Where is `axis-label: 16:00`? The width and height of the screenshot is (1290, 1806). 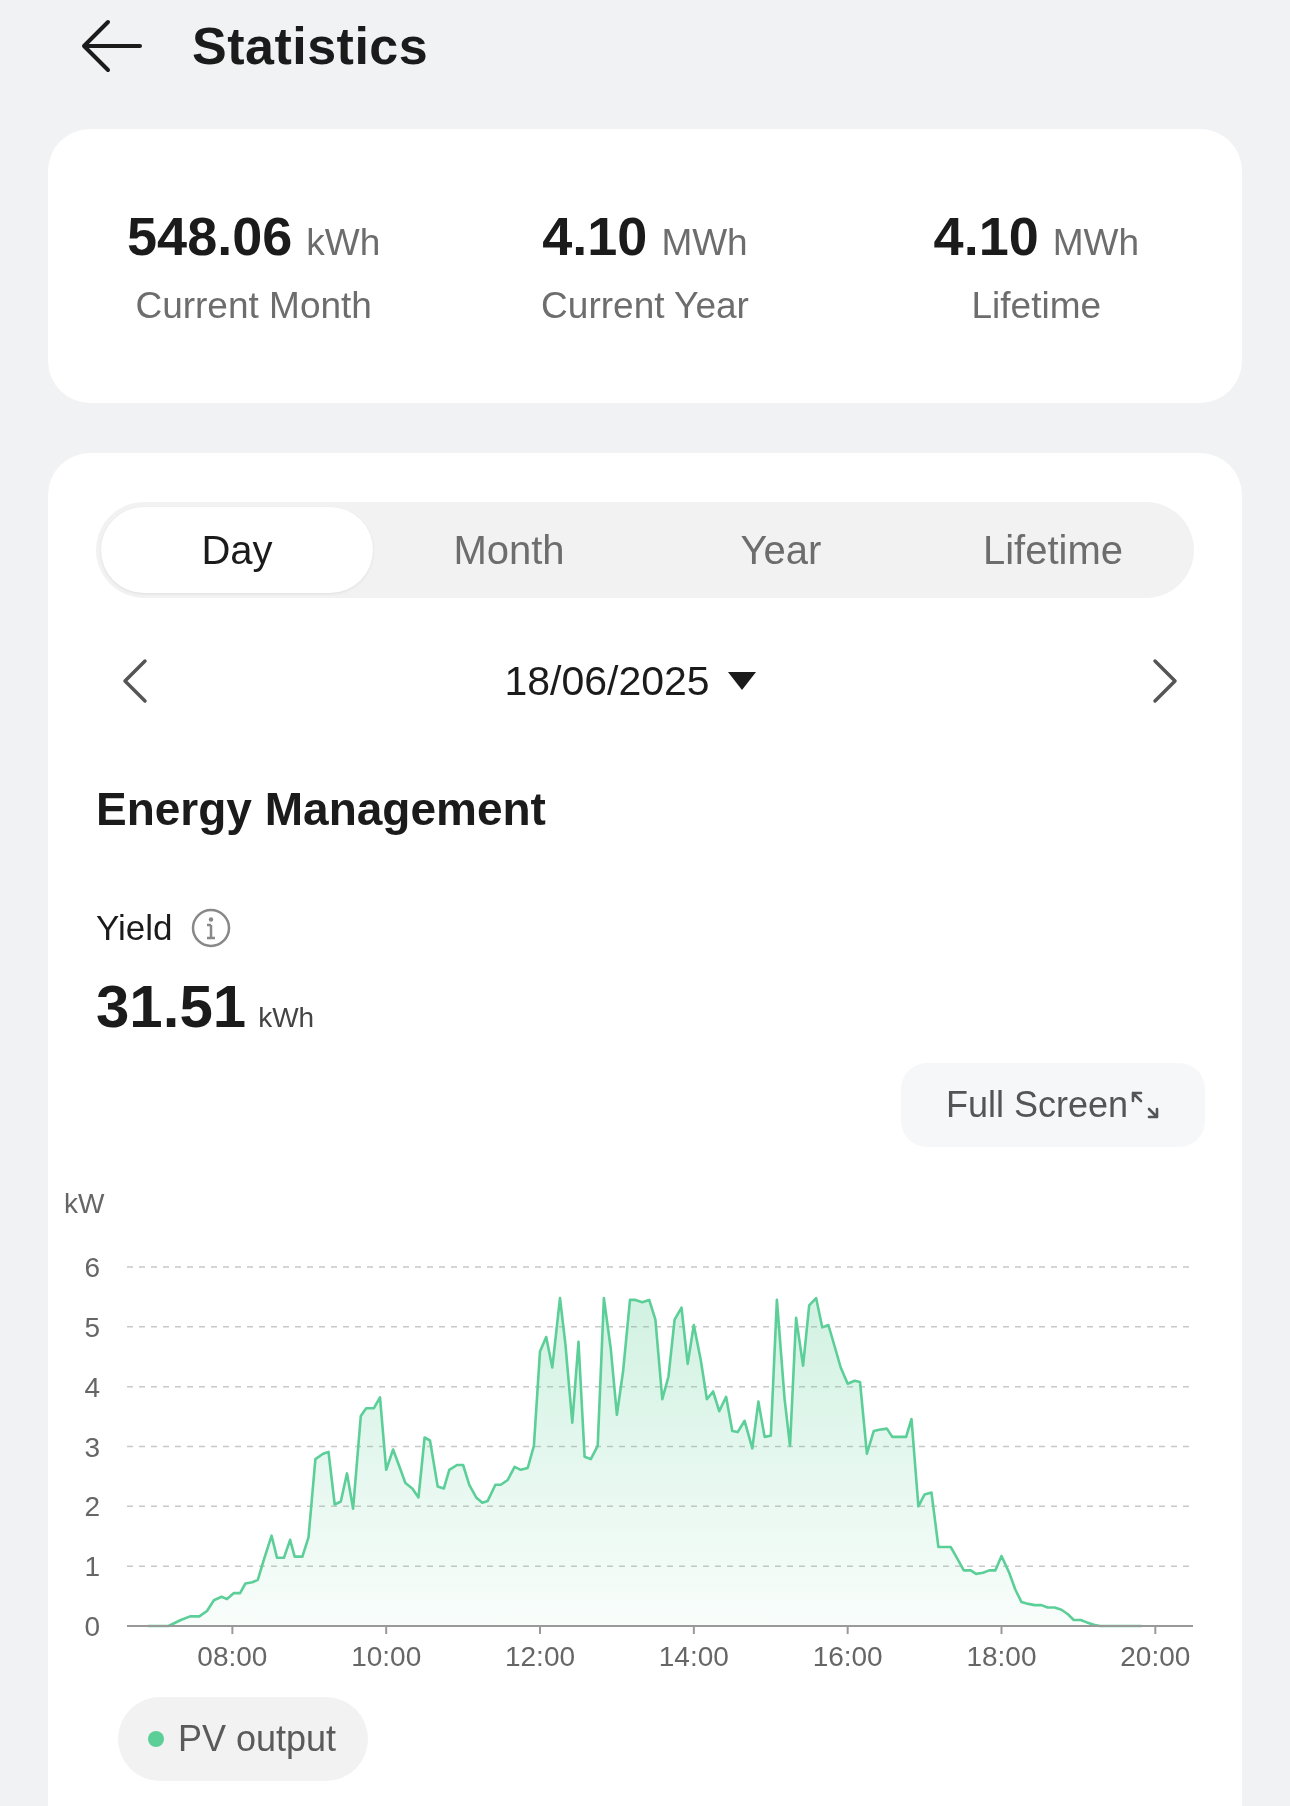
axis-label: 16:00 is located at coordinates (847, 1656).